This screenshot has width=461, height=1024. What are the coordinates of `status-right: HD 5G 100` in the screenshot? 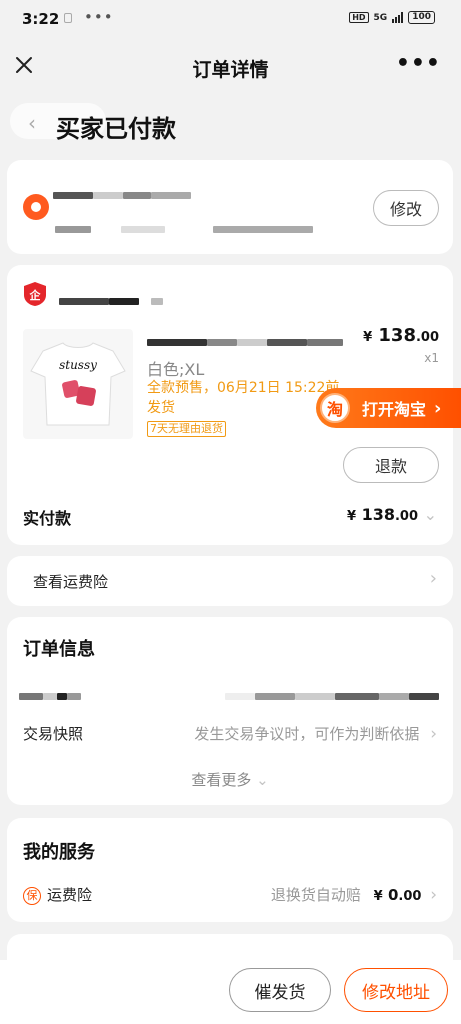 It's located at (392, 17).